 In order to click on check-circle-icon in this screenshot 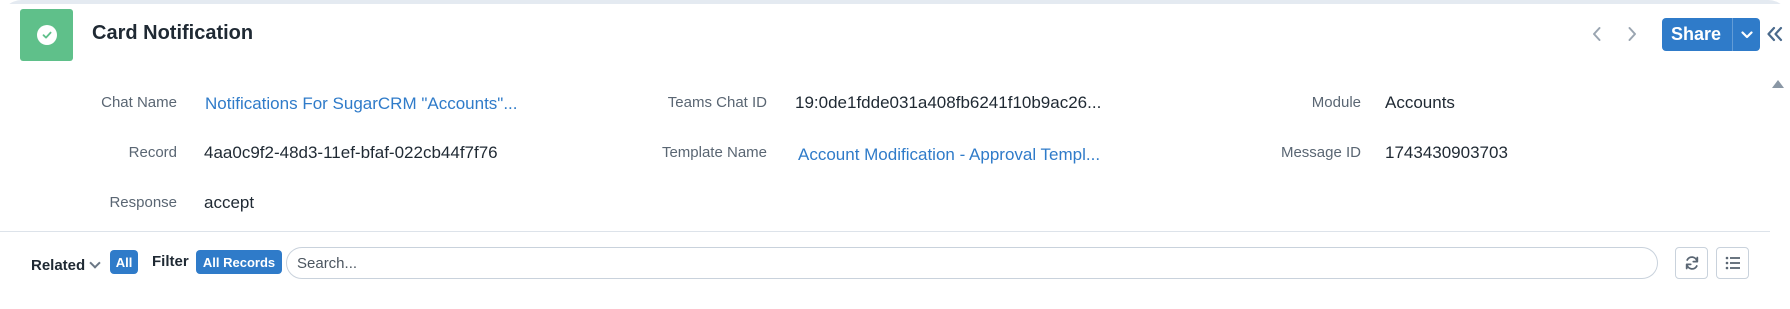, I will do `click(46, 35)`.